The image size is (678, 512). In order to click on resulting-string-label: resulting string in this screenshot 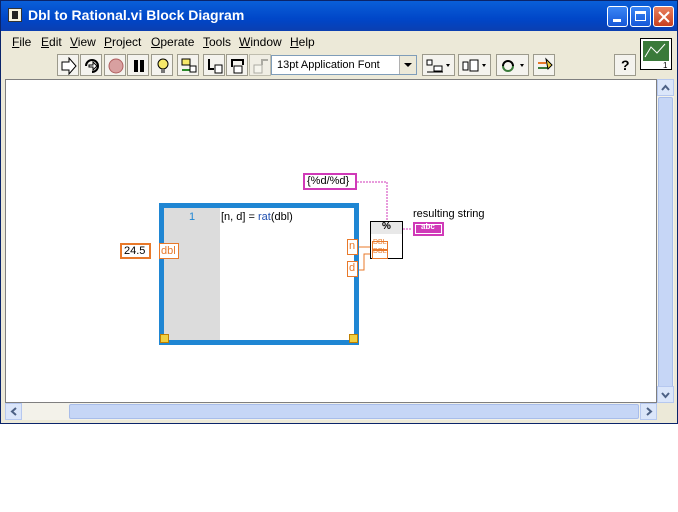, I will do `click(449, 214)`.